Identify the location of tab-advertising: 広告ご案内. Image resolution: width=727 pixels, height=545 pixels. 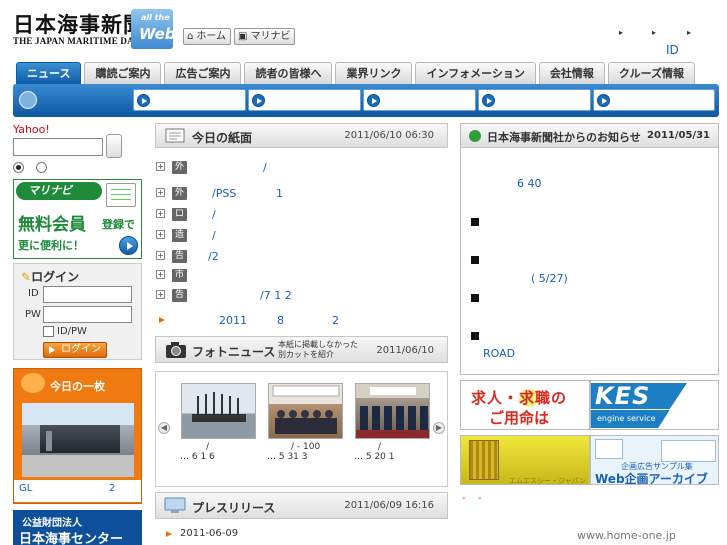
(203, 73).